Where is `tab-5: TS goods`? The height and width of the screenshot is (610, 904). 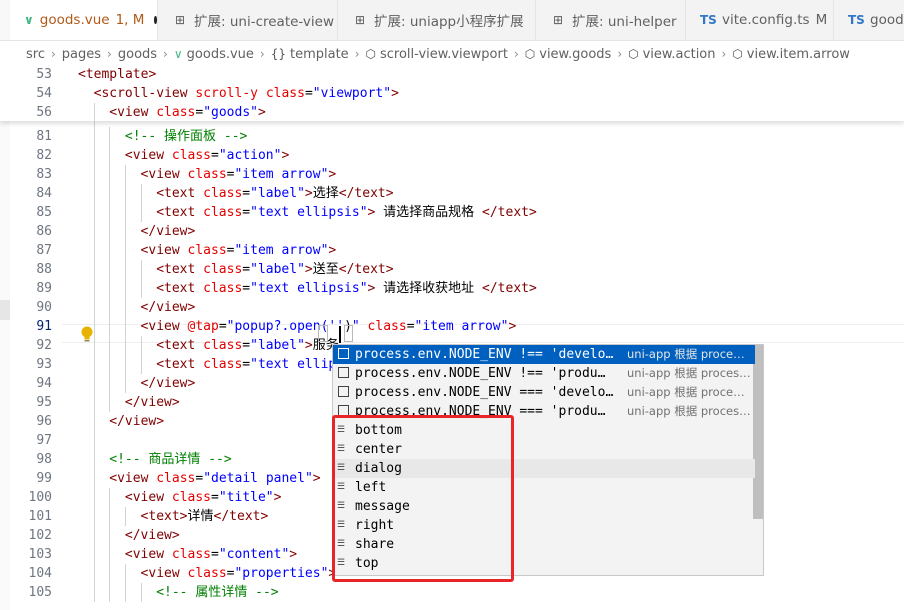
tab-5: TS goods is located at coordinates (869, 20).